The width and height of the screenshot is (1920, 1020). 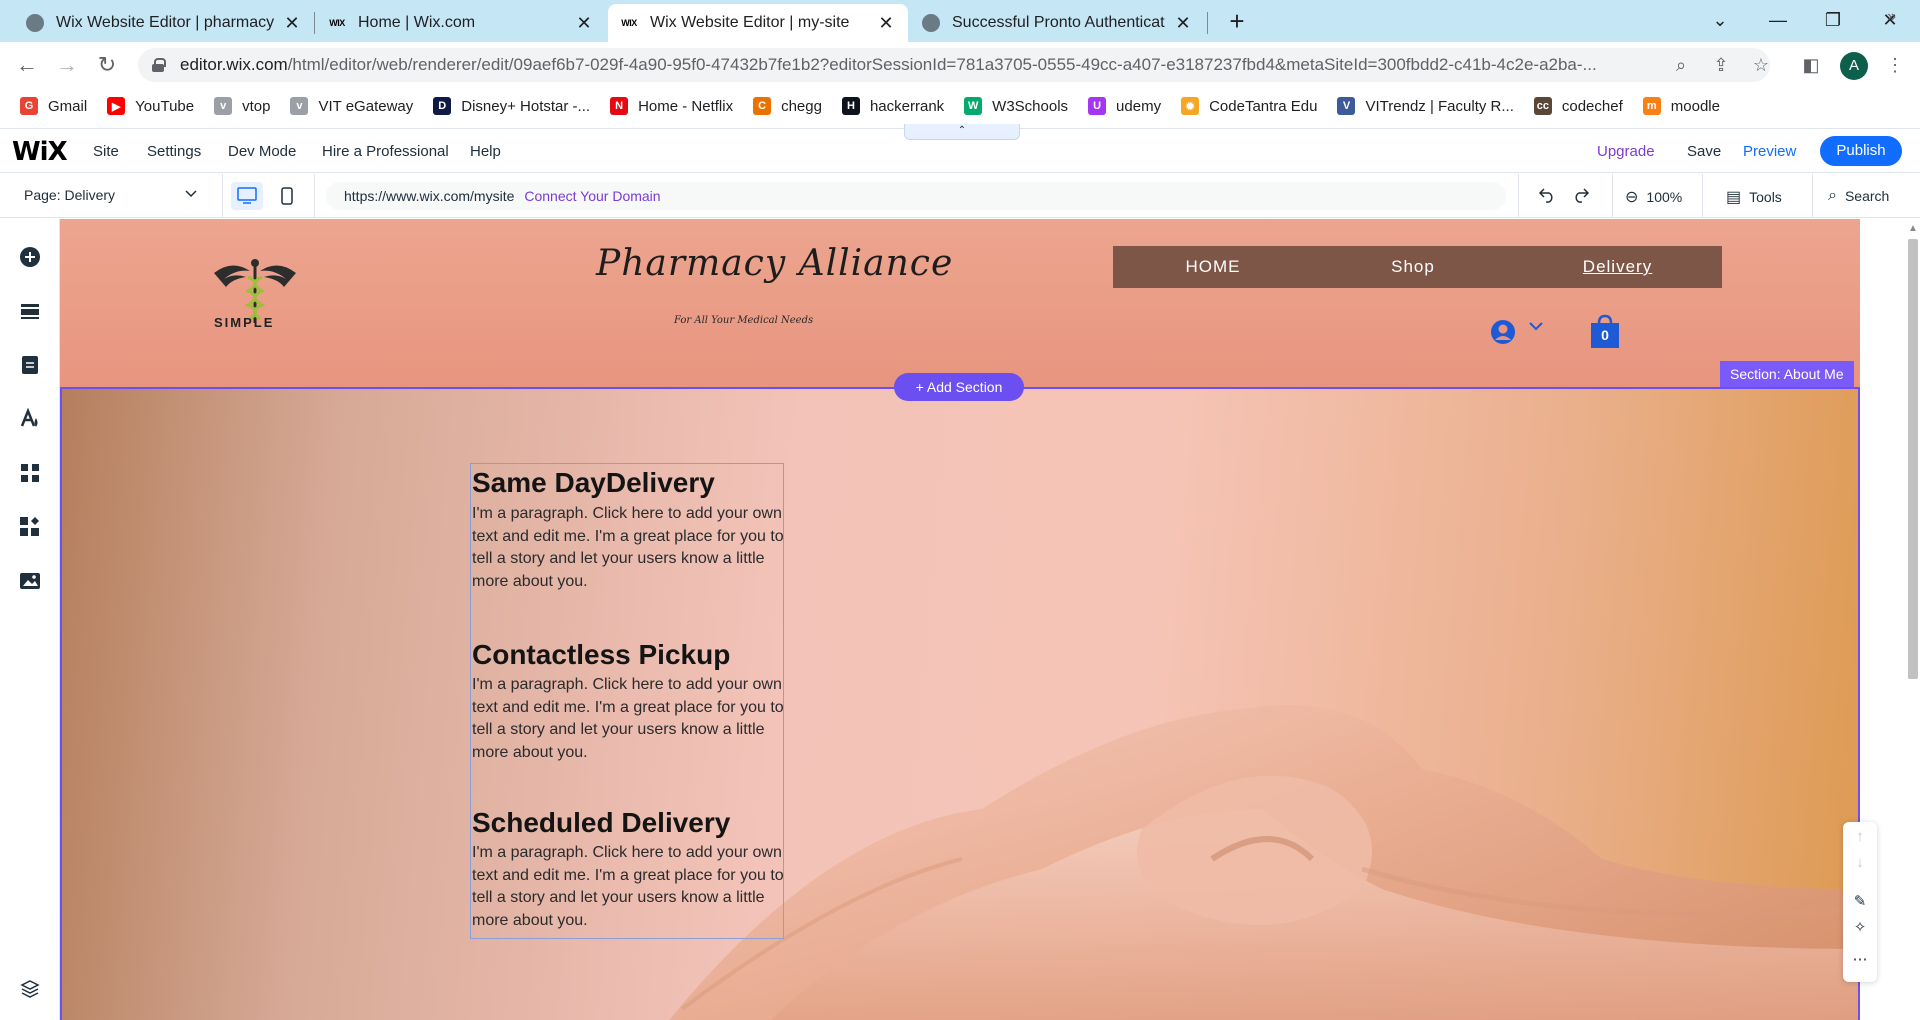 What do you see at coordinates (1721, 65) in the screenshot?
I see `share-icon: ⇪` at bounding box center [1721, 65].